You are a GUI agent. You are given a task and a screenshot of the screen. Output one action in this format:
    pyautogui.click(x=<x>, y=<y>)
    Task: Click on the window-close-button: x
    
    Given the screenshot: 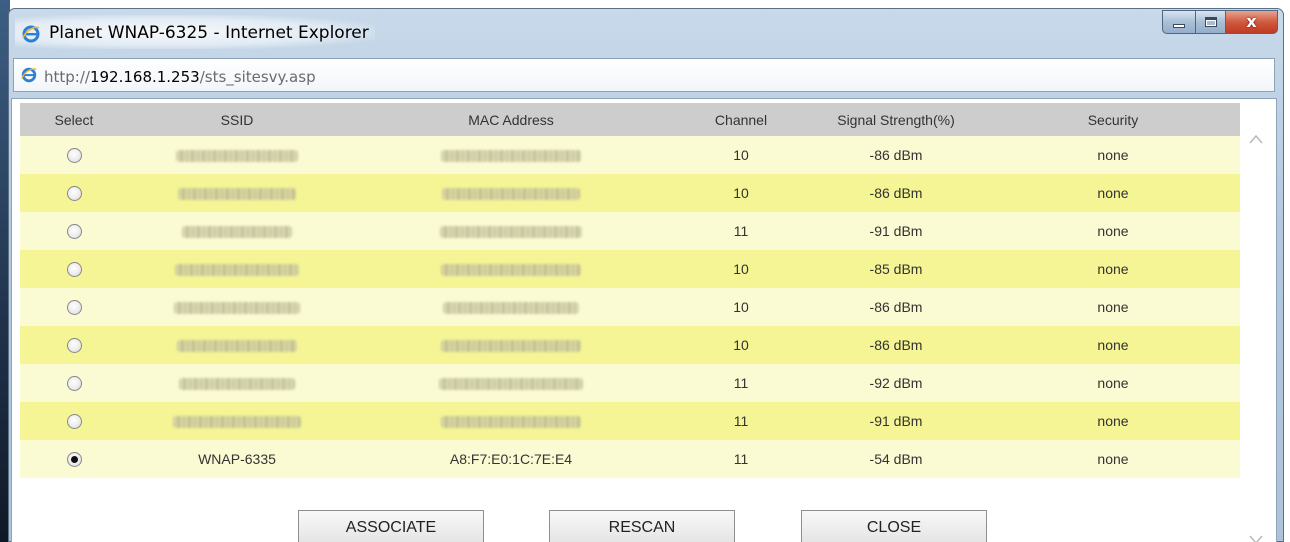 What is the action you would take?
    pyautogui.click(x=1252, y=22)
    